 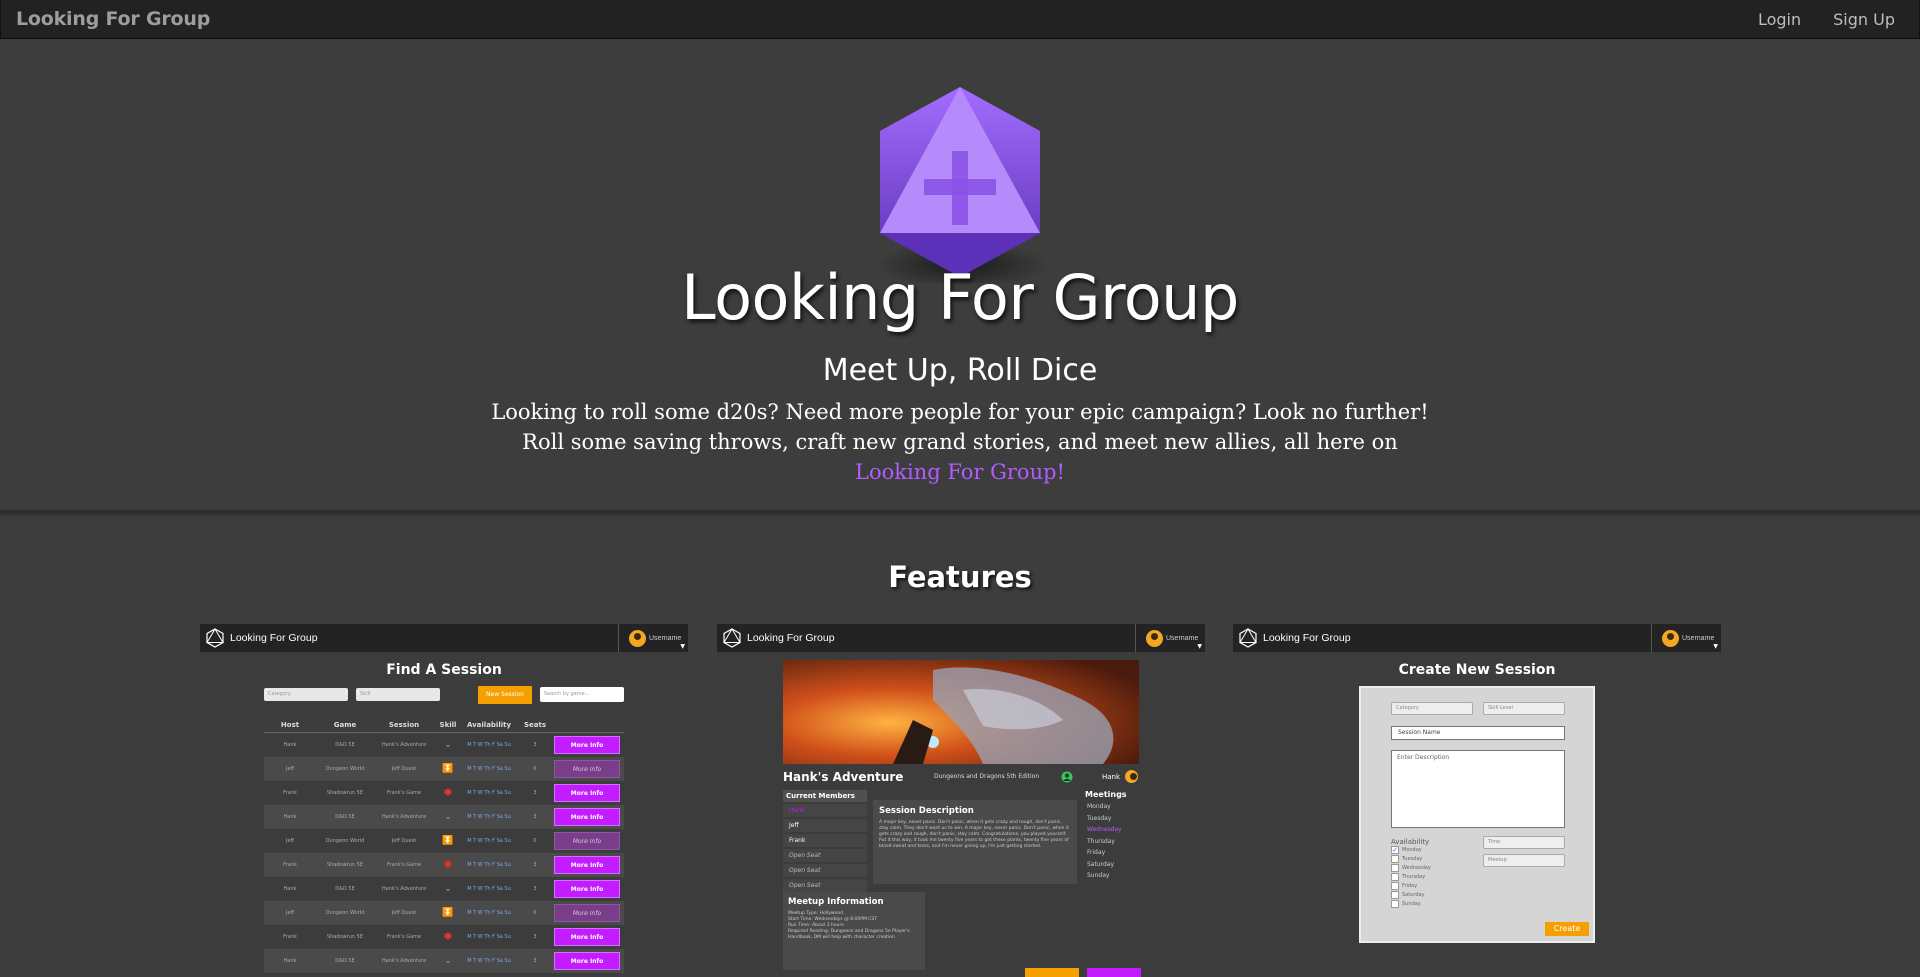 What do you see at coordinates (1410, 842) in the screenshot?
I see `availability-label: Availability` at bounding box center [1410, 842].